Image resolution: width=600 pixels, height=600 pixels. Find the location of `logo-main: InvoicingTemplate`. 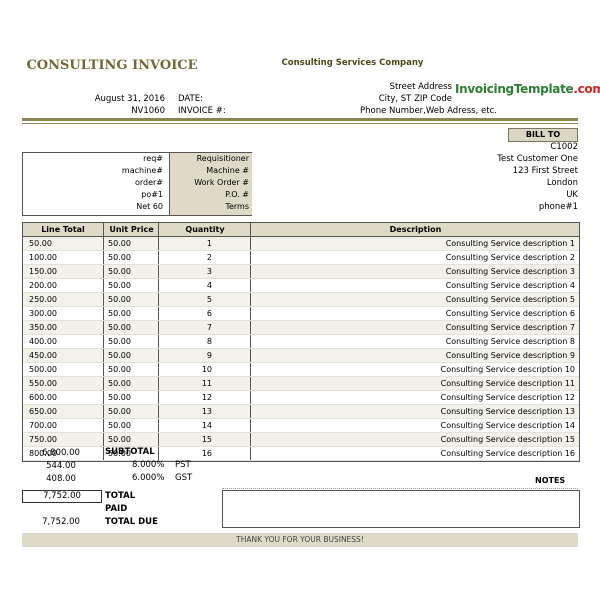

logo-main: InvoicingTemplate is located at coordinates (514, 89).